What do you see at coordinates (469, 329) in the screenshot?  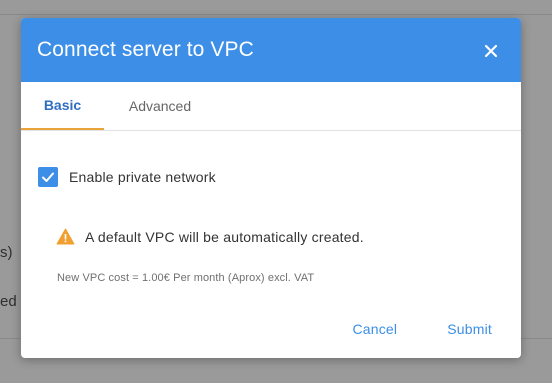 I see `submit-button: Submit` at bounding box center [469, 329].